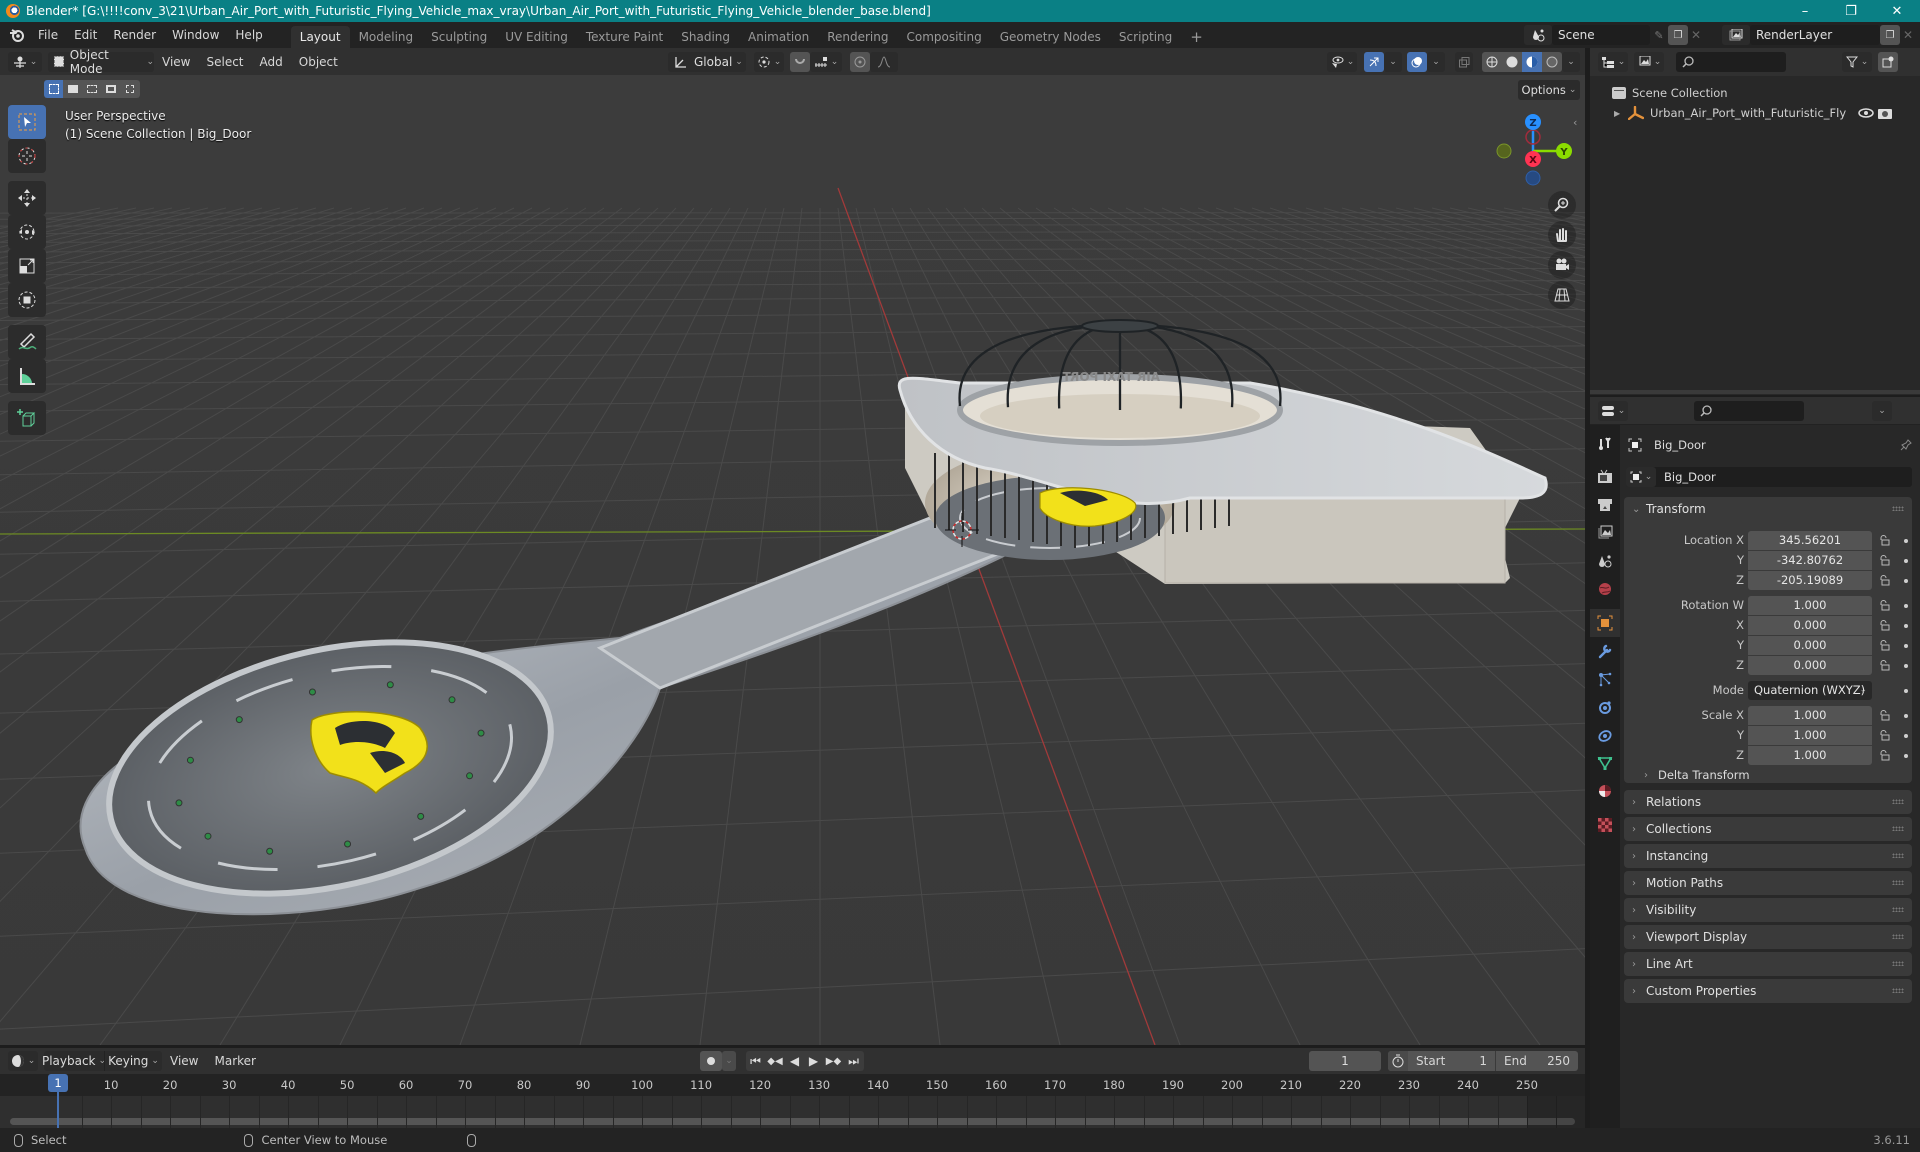 The image size is (1920, 1152). What do you see at coordinates (1686, 477) in the screenshot?
I see `datablock-name-input: Big_Door` at bounding box center [1686, 477].